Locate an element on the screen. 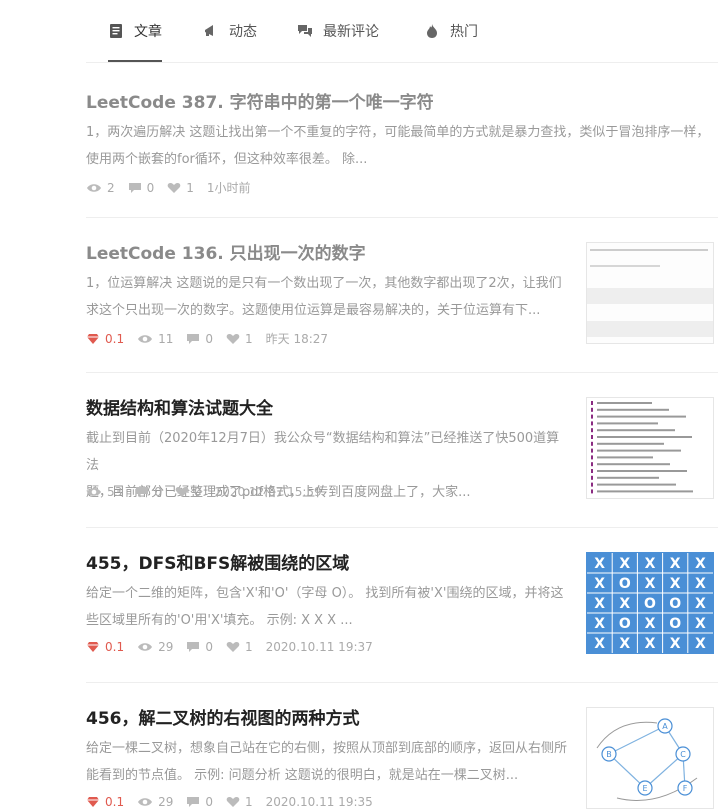 The image size is (718, 809). article-title: LeetCode 387. 字符串中的第一个唯一字符 is located at coordinates (260, 103).